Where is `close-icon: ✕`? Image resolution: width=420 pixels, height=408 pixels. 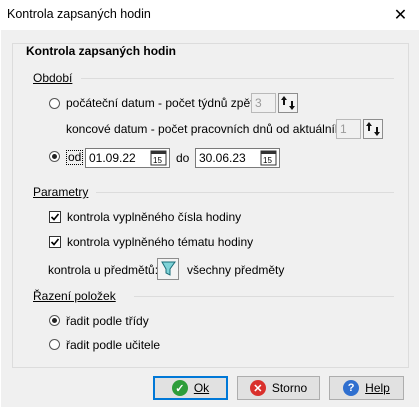 close-icon: ✕ is located at coordinates (400, 15).